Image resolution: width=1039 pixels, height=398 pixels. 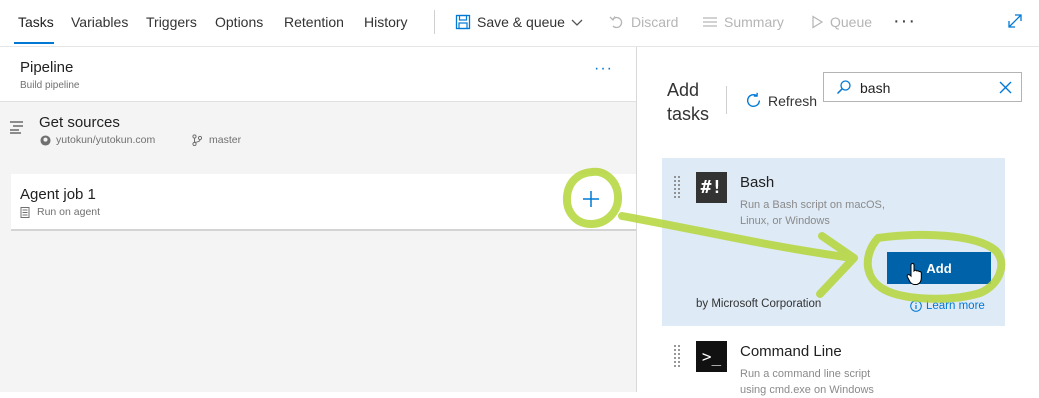 What do you see at coordinates (50, 85) in the screenshot?
I see `pipeline-subtitle: Build pipeline` at bounding box center [50, 85].